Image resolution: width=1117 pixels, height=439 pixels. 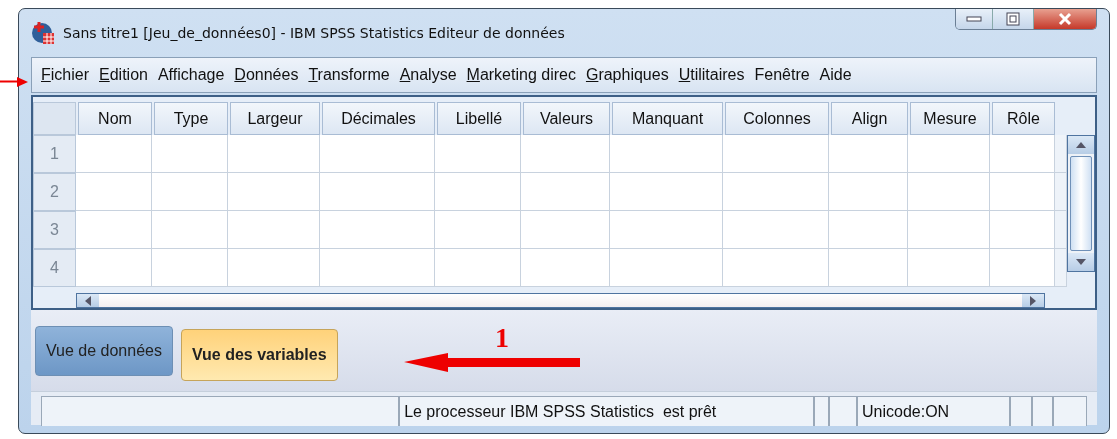 I want to click on column-header: Décimales, so click(x=378, y=118).